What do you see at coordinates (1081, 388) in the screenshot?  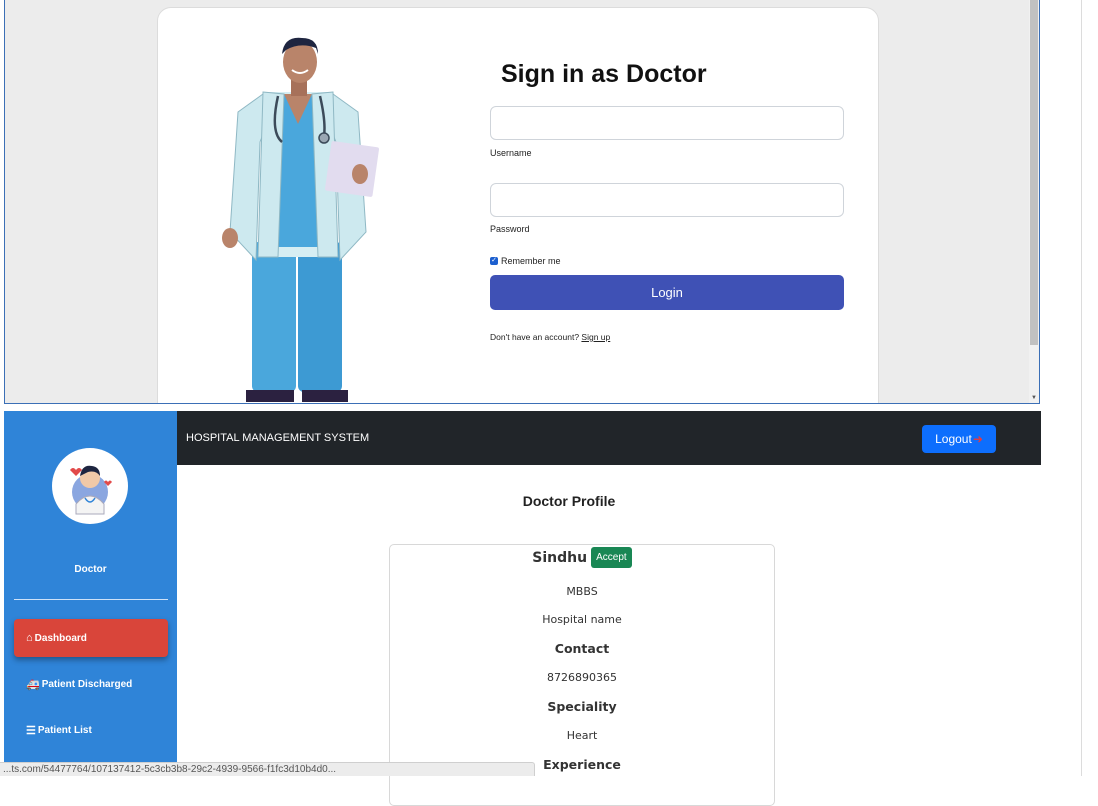 I see `page-border` at bounding box center [1081, 388].